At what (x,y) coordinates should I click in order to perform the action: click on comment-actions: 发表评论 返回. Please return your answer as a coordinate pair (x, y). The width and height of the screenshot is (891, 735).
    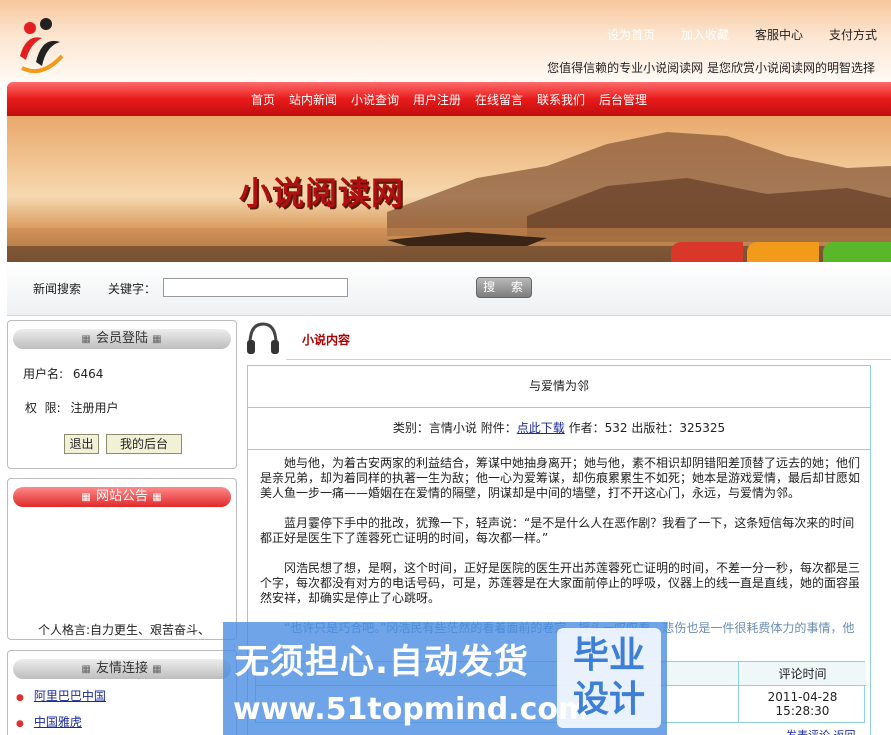
    Looking at the image, I should click on (821, 731).